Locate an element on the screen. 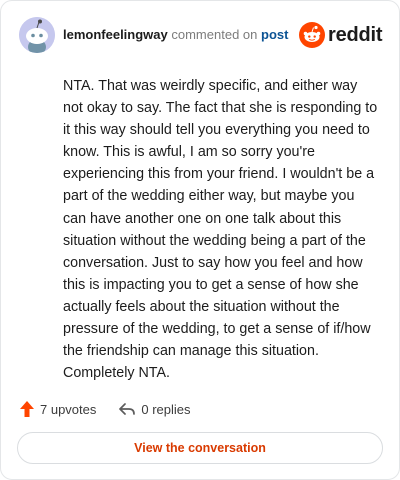 This screenshot has height=480, width=400. replies-count: 0 replies is located at coordinates (166, 409).